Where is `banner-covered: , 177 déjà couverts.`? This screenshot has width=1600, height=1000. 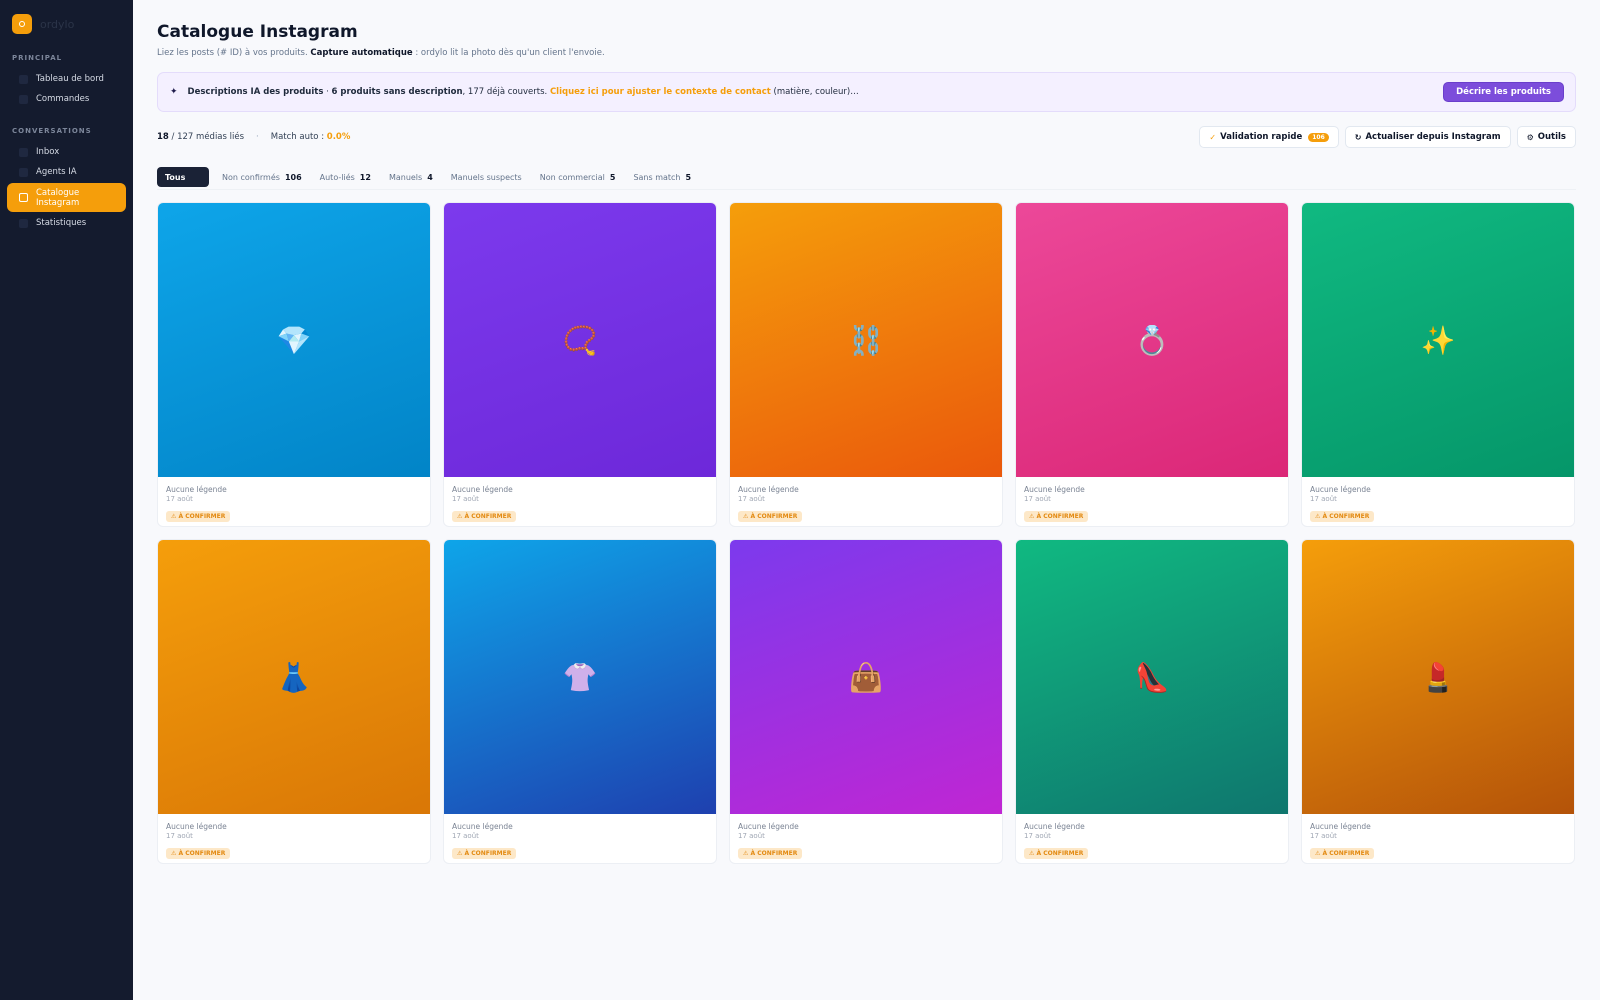 banner-covered: , 177 déjà couverts. is located at coordinates (506, 92).